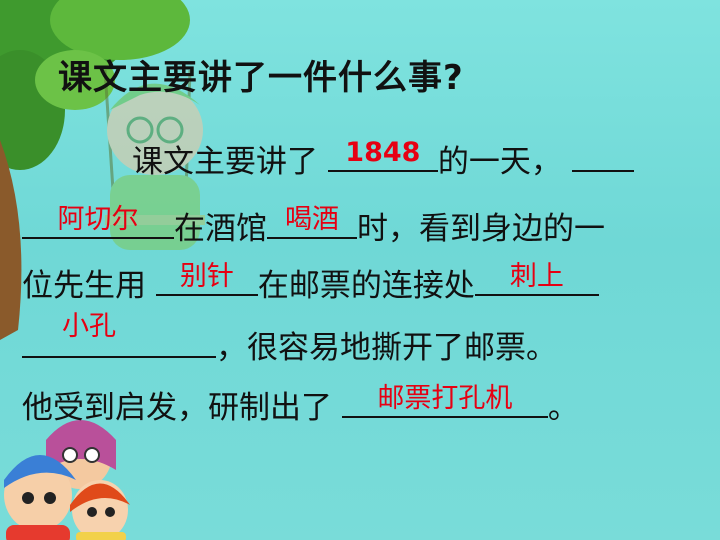  I want to click on answer-action: 喝酒, so click(312, 219).